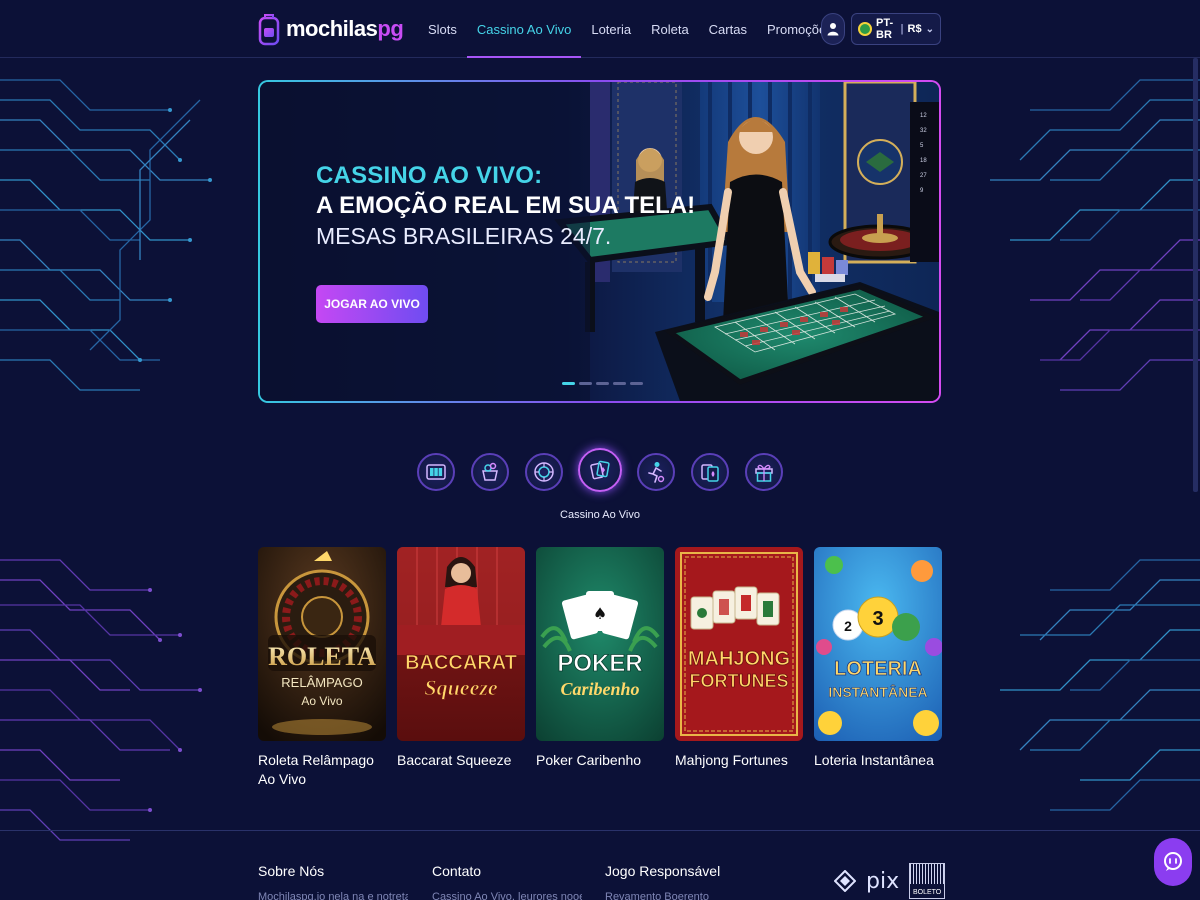 This screenshot has width=1200, height=900. I want to click on game-title: Mahjong Fortunes, so click(739, 760).